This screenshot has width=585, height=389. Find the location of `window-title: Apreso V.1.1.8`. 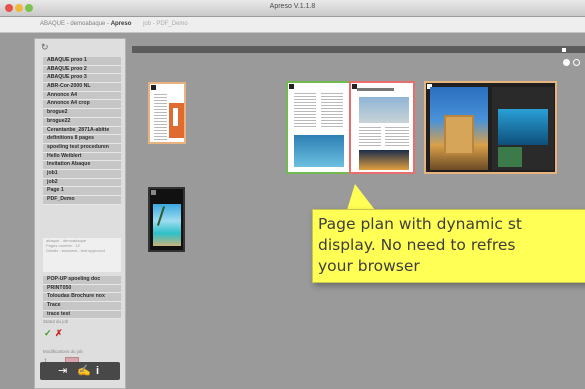

window-title: Apreso V.1.1.8 is located at coordinates (292, 6).